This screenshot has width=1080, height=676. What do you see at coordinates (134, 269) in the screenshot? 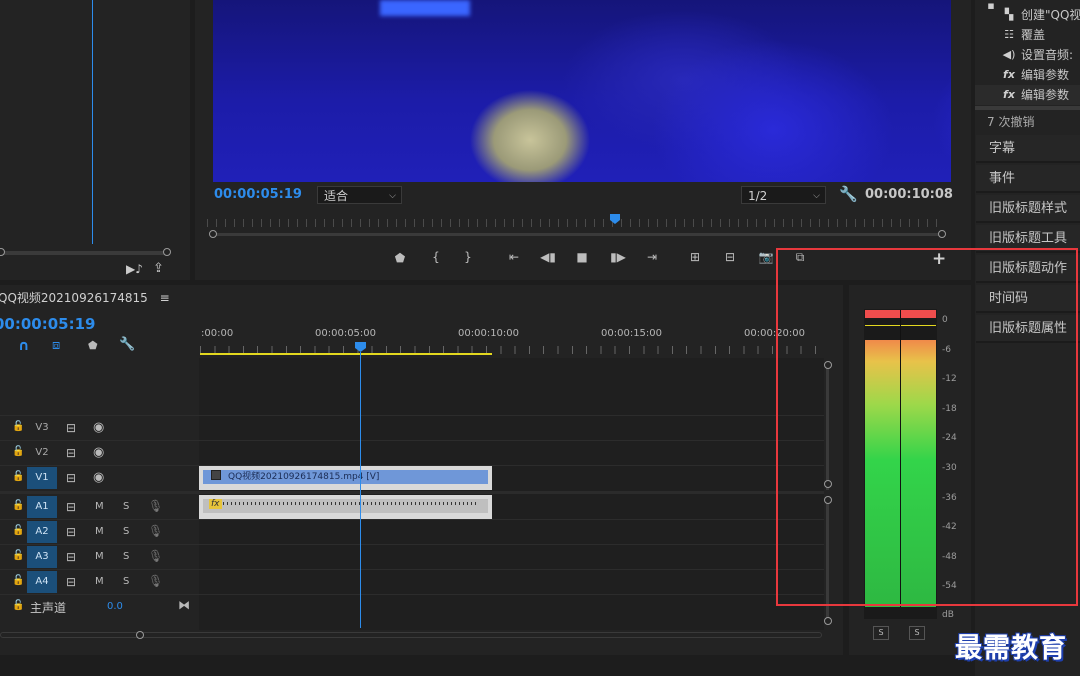
I see `insert-clip-icon: ▶♪` at bounding box center [134, 269].